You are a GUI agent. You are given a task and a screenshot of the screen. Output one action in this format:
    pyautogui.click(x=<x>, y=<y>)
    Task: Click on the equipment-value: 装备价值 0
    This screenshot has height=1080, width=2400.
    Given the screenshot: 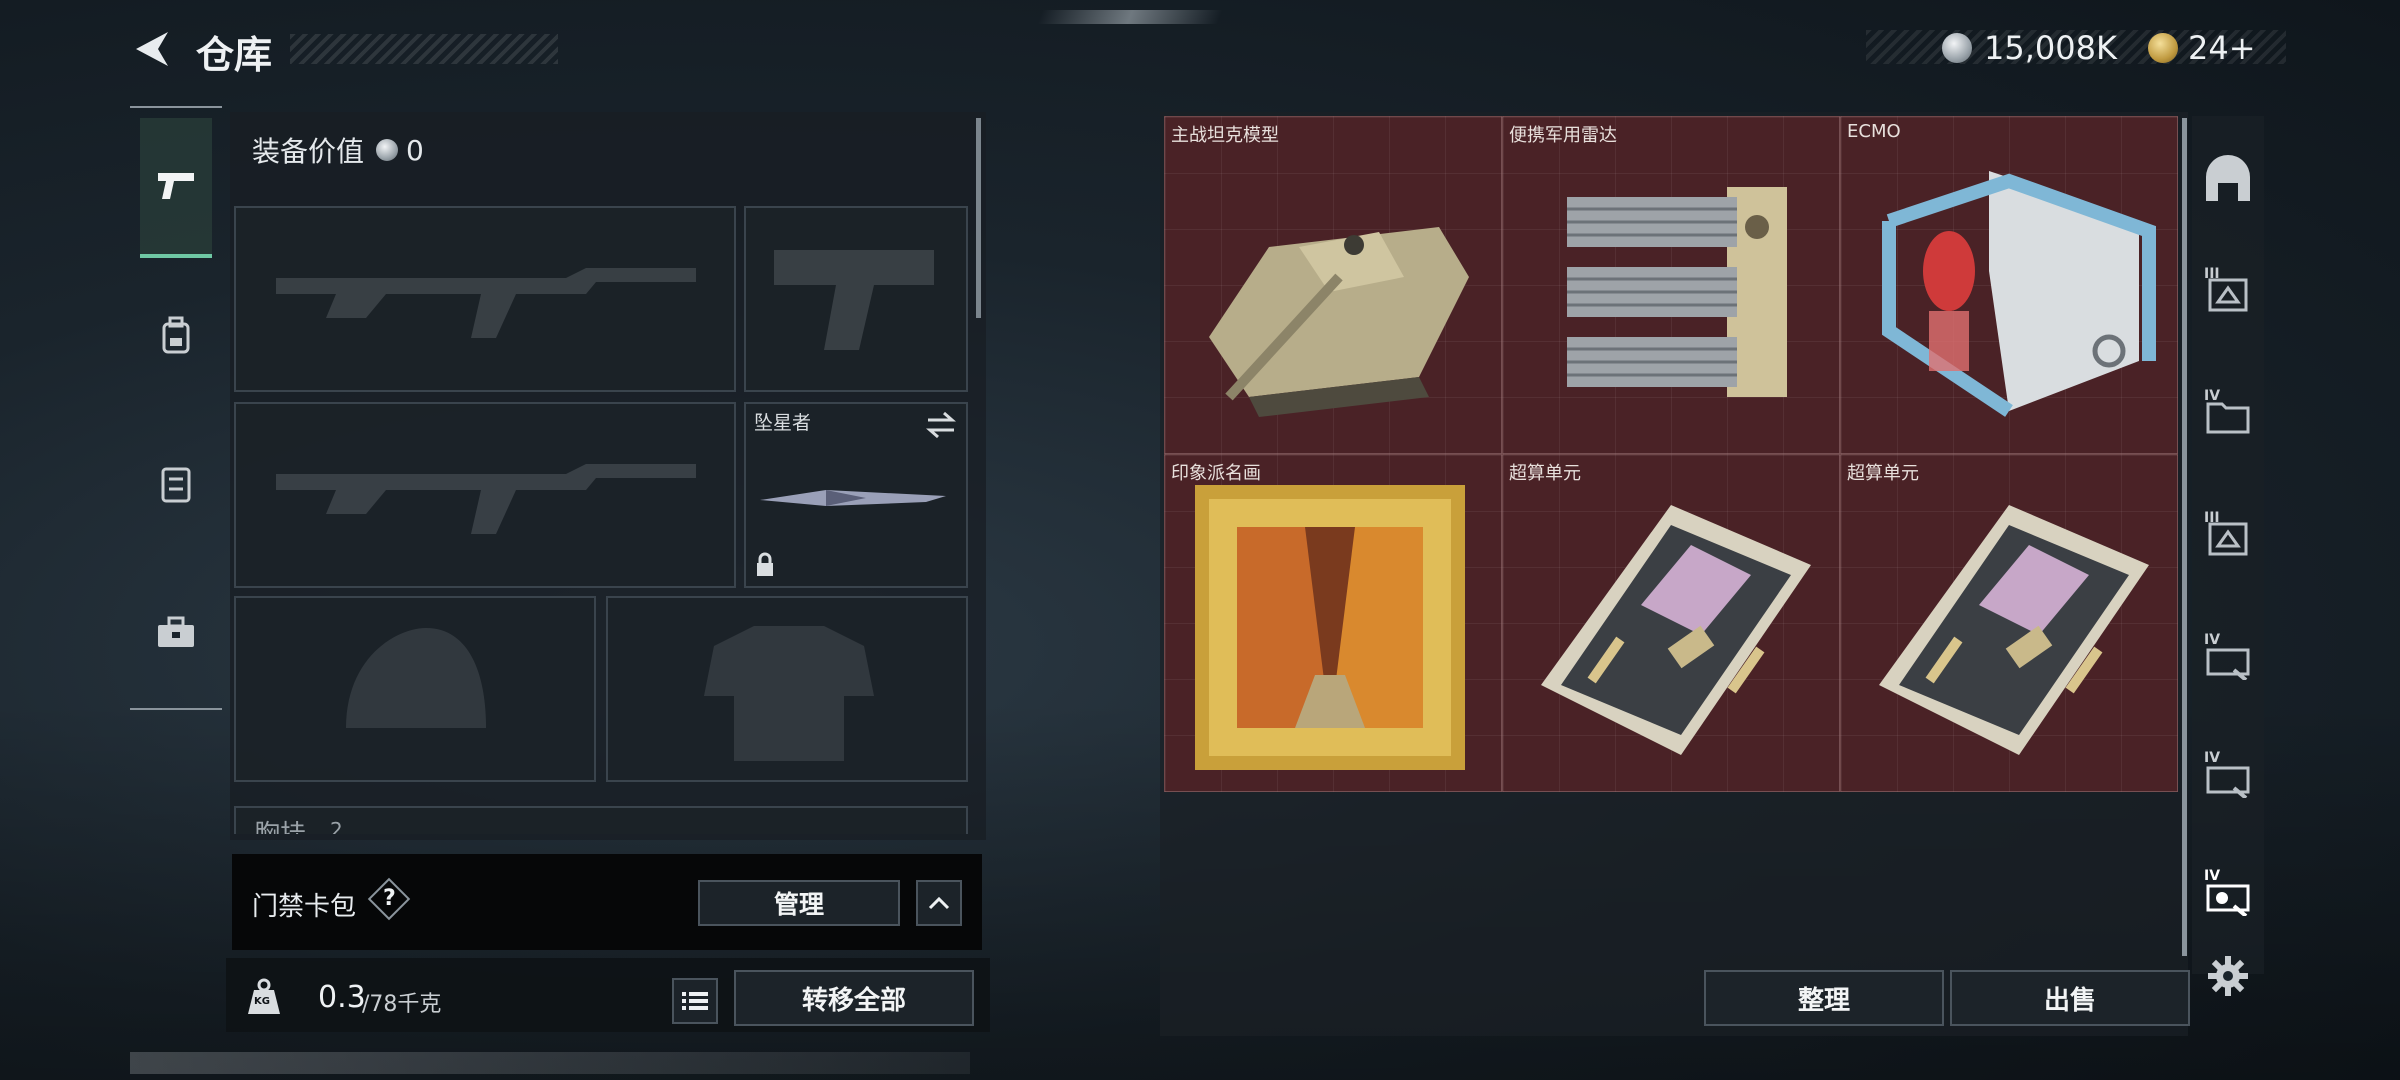 What is the action you would take?
    pyautogui.click(x=338, y=150)
    